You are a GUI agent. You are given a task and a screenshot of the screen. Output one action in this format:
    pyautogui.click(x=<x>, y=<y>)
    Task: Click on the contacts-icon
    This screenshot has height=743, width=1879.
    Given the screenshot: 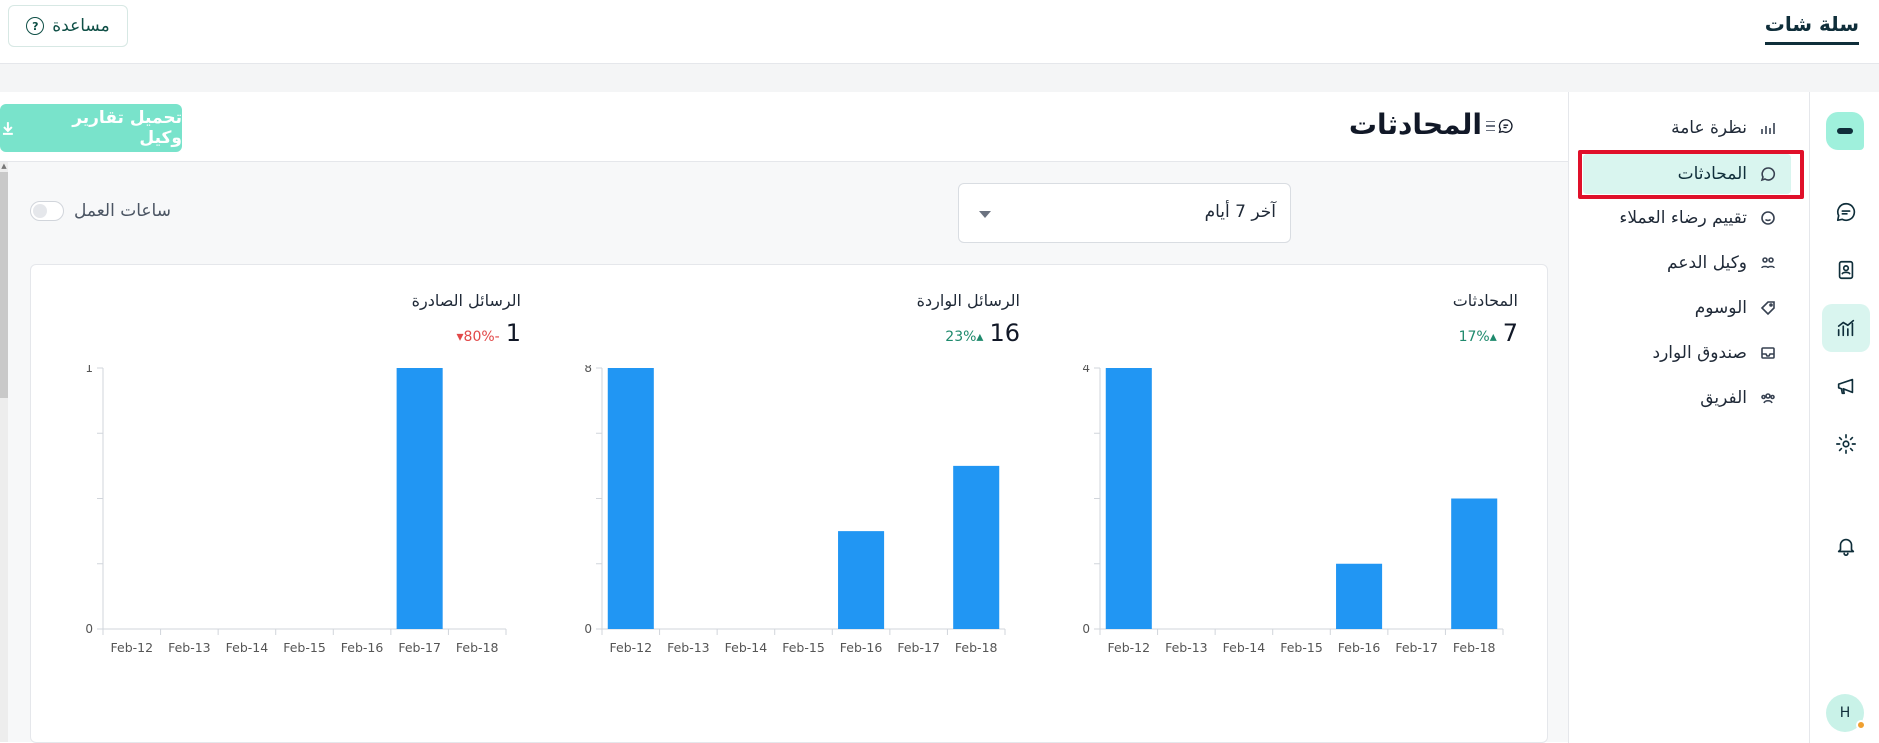 What is the action you would take?
    pyautogui.click(x=1846, y=270)
    